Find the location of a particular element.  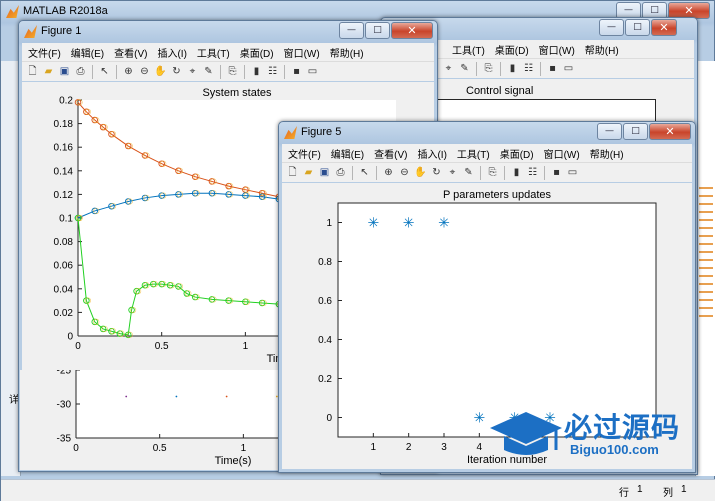

y-tick-label: 1 is located at coordinates (329, 223).